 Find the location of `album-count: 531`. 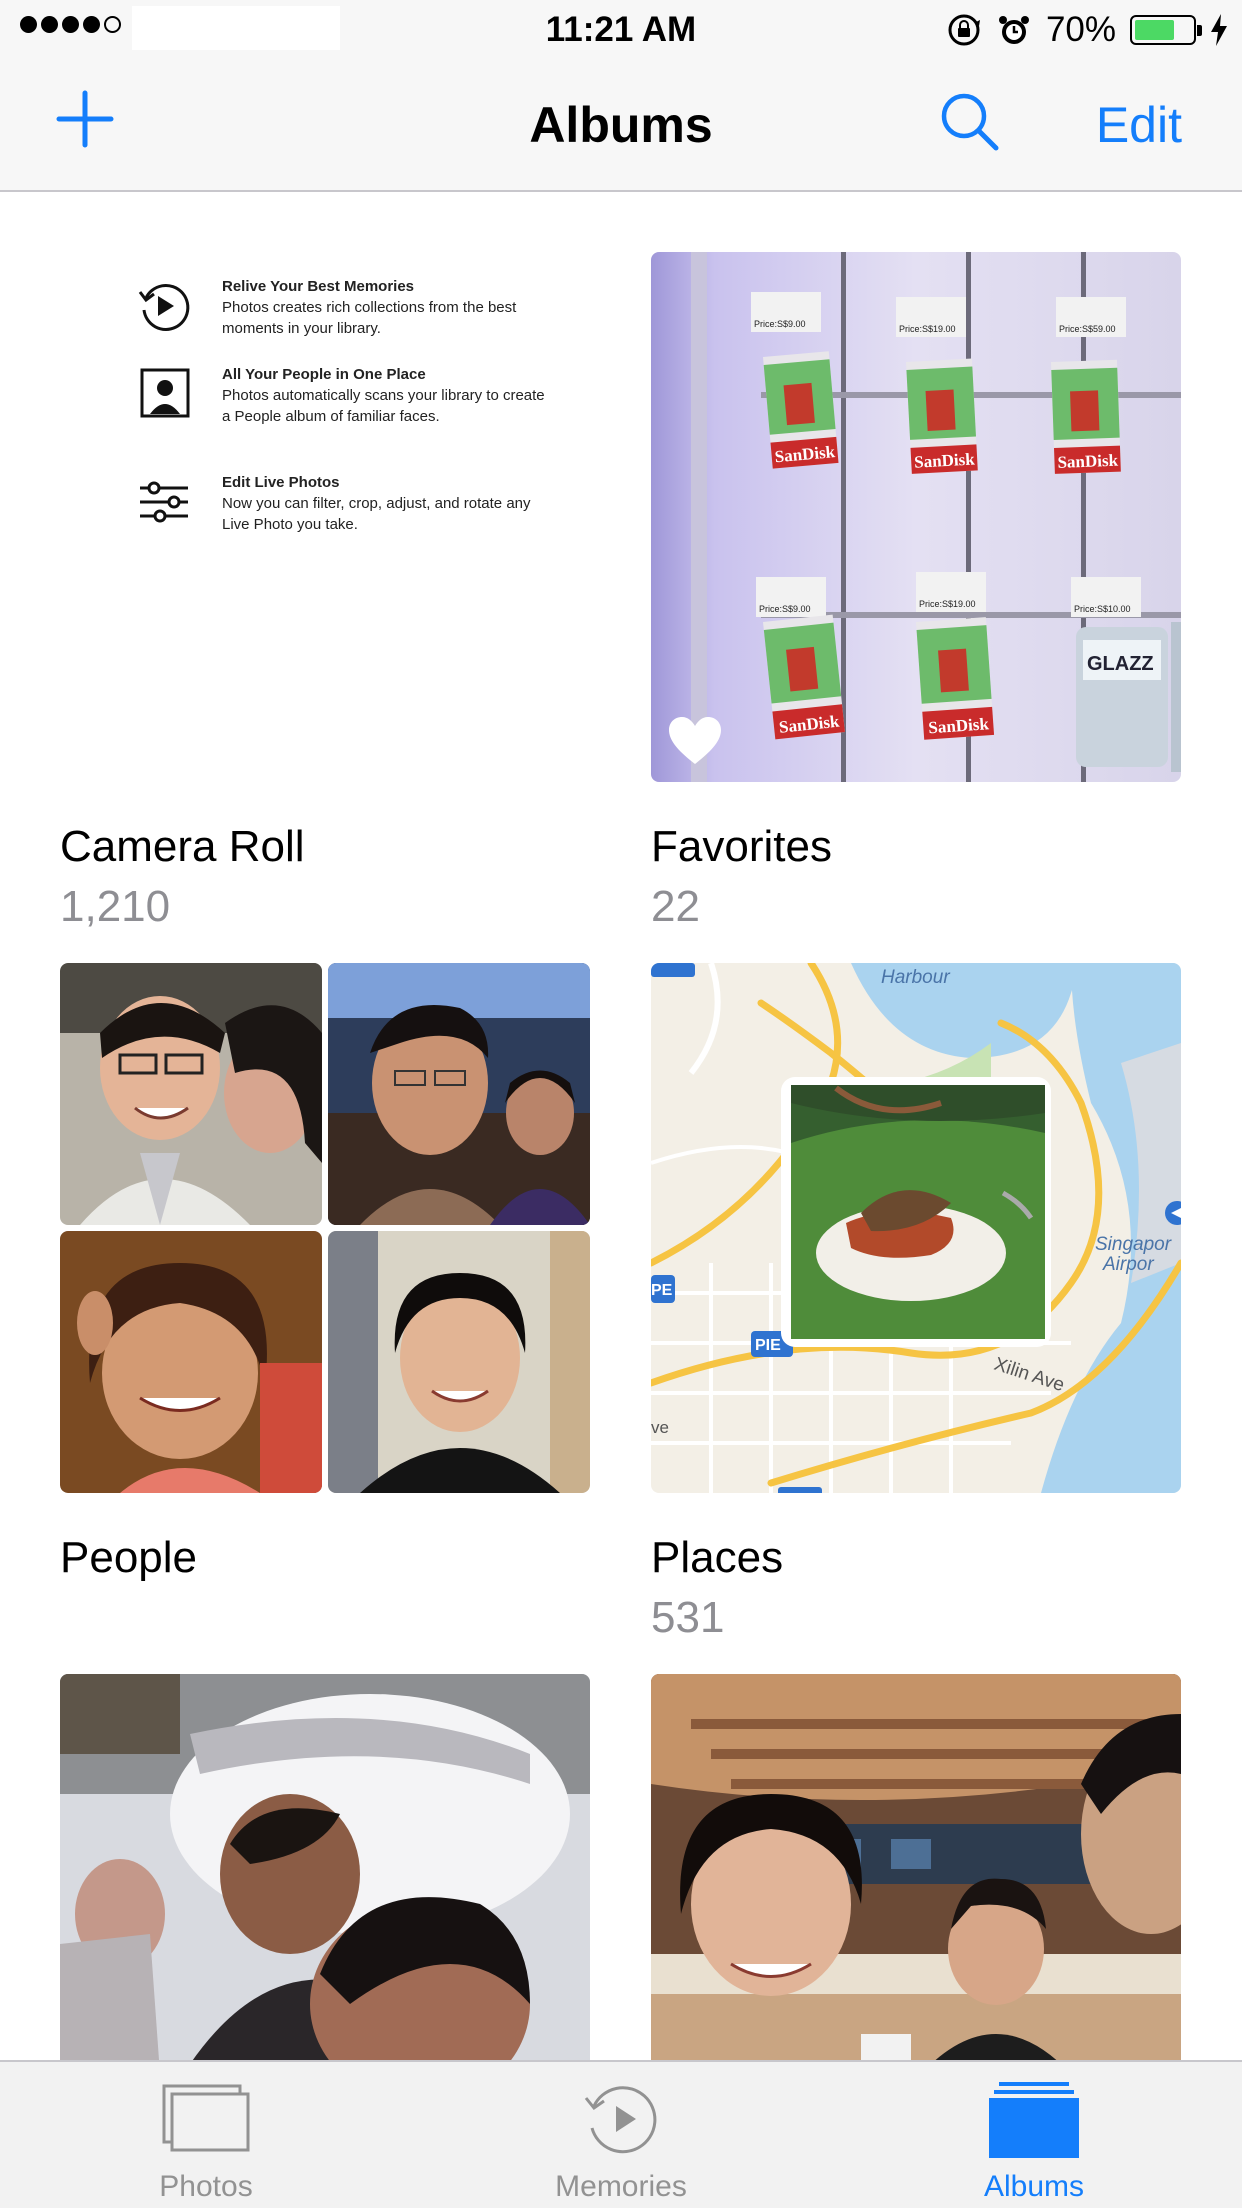

album-count: 531 is located at coordinates (688, 1617).